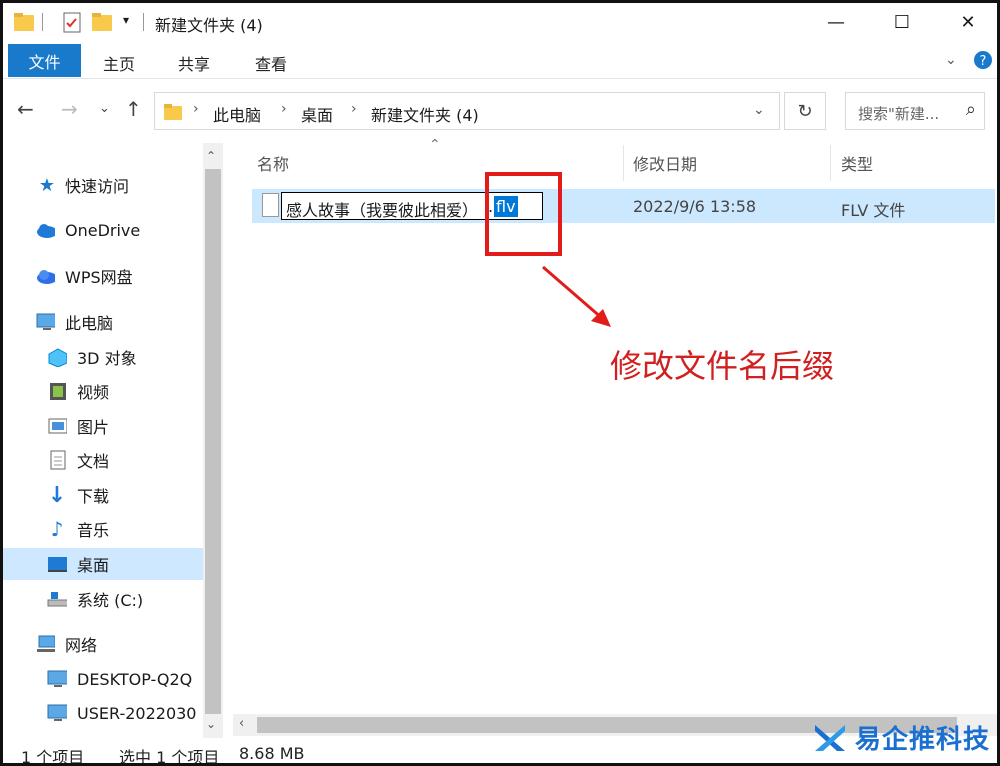  I want to click on cube-icon, so click(57, 357).